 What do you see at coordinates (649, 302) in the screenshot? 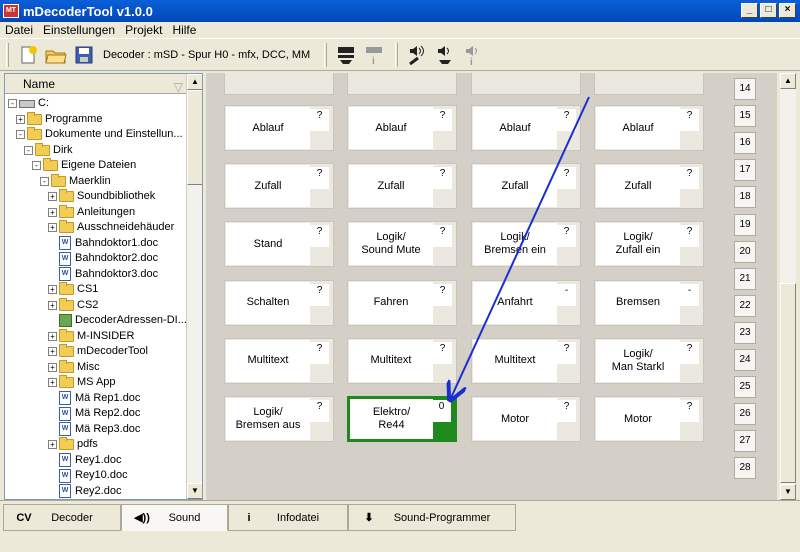
I see `sound-slot: Bremsen -` at bounding box center [649, 302].